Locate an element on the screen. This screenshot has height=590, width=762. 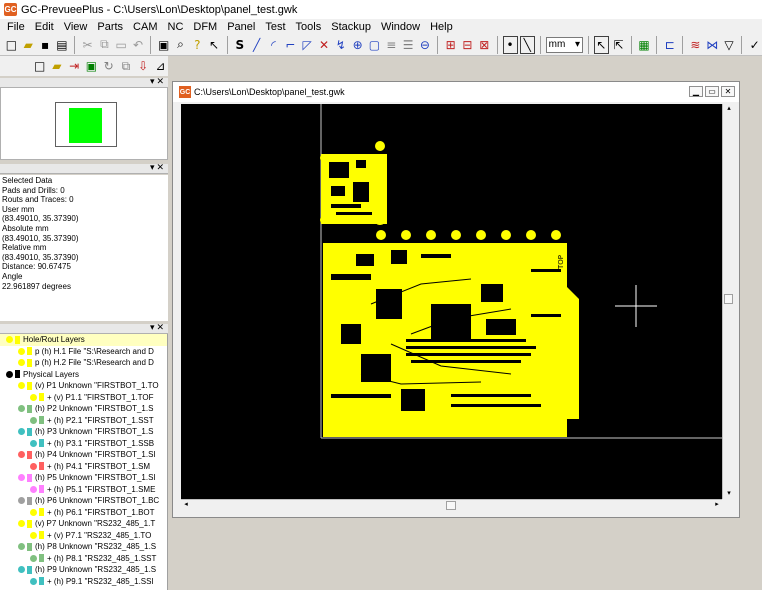
undo-icon: ↶ is located at coordinates (138, 45).